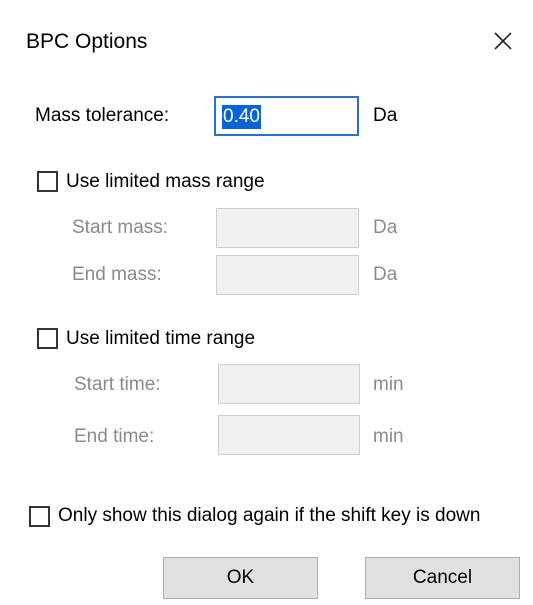 The image size is (533, 605). Describe the element at coordinates (87, 41) in the screenshot. I see `dialog-title: BPC Options` at that location.